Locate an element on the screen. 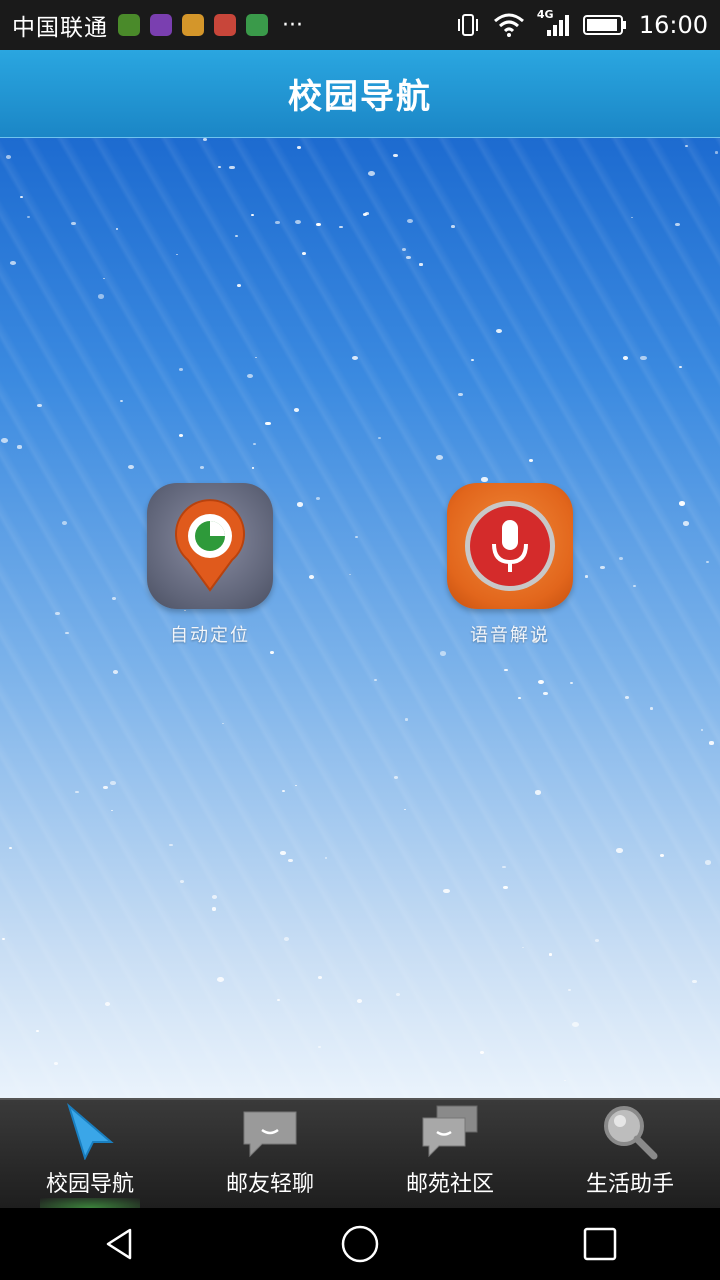  navigation-arrow-icon is located at coordinates (90, 1131).